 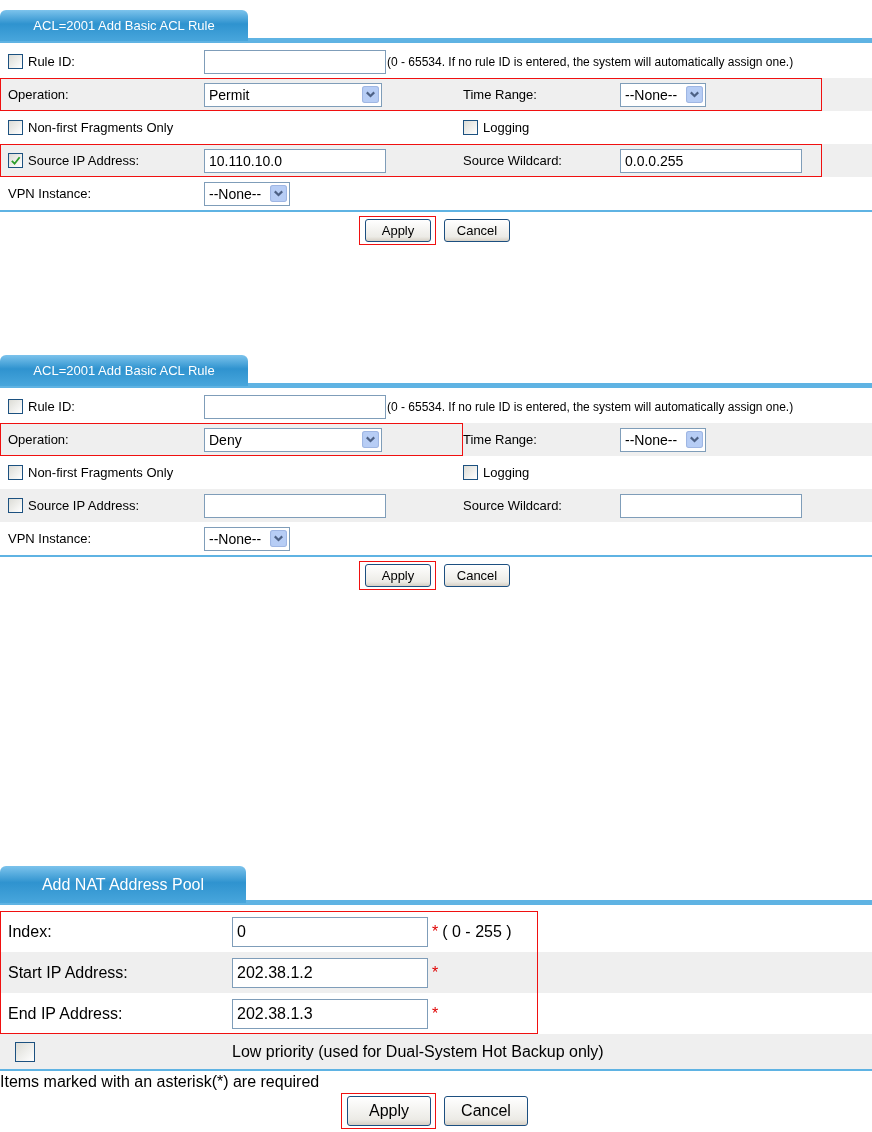 I want to click on field-label: Start IP Address:, so click(x=68, y=972).